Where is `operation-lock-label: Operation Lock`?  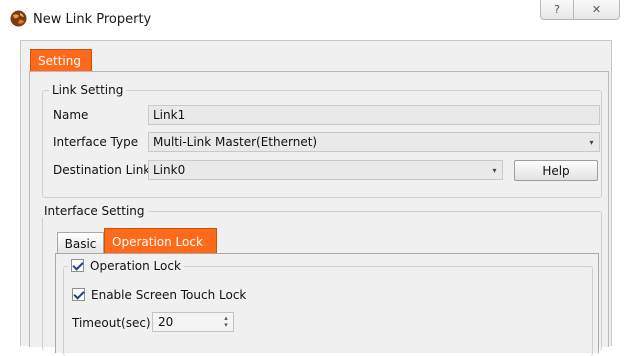
operation-lock-label: Operation Lock is located at coordinates (135, 266).